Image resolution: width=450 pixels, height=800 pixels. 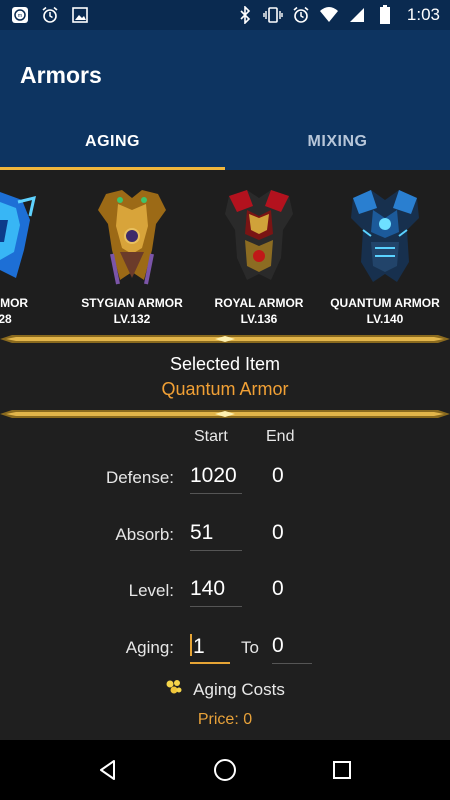 What do you see at coordinates (259, 303) in the screenshot?
I see `armor-name: ROYAL ARMOR` at bounding box center [259, 303].